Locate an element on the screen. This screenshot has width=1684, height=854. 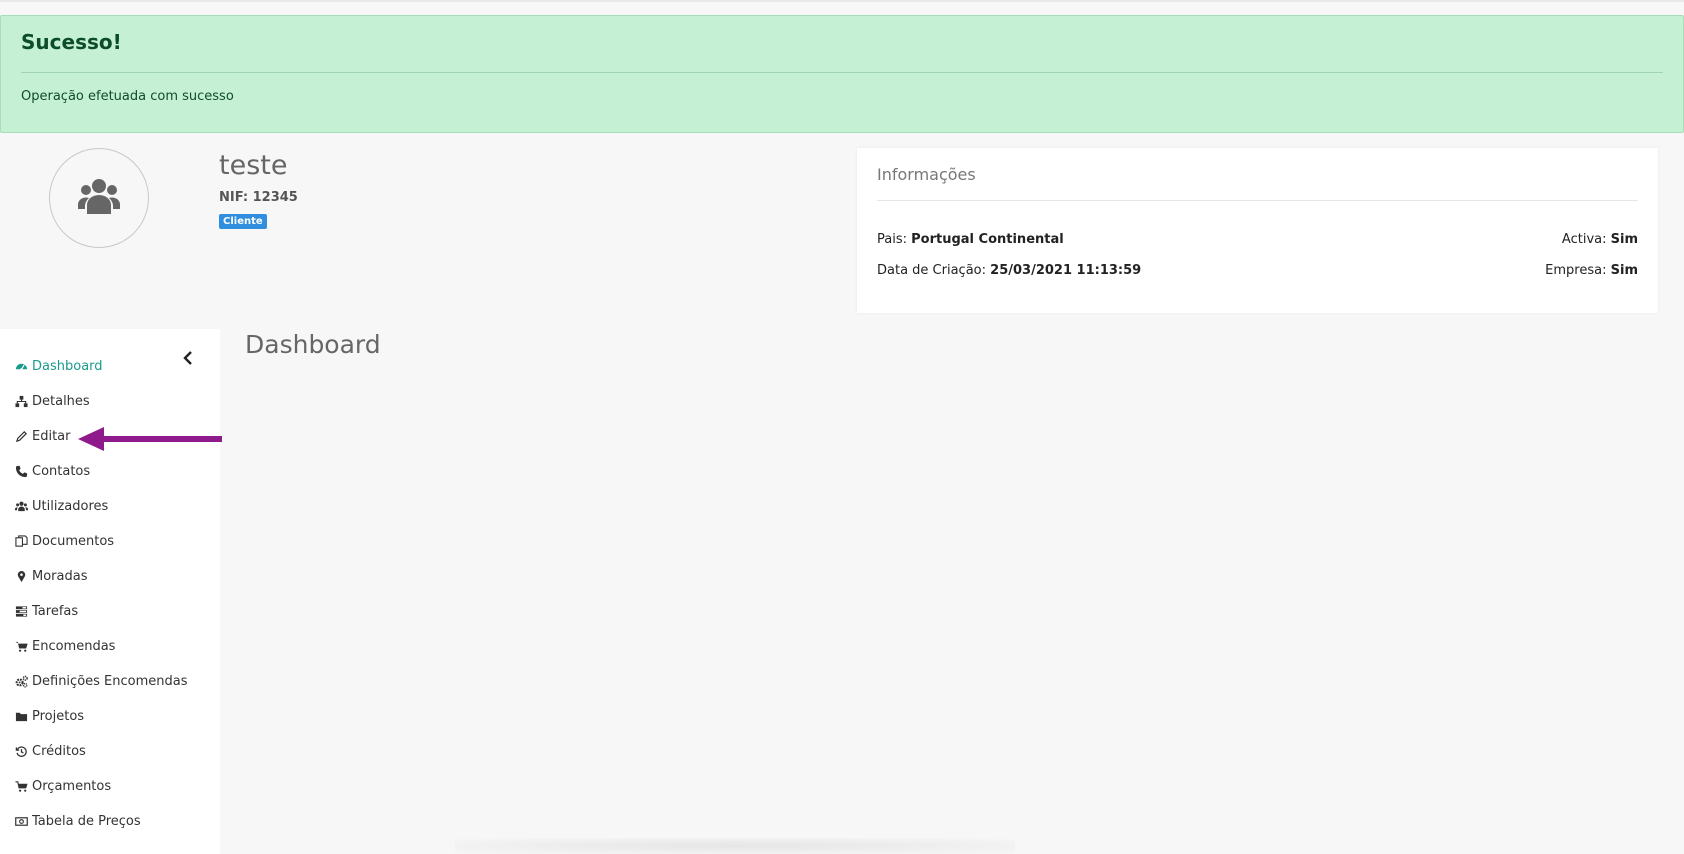
info-country: Pais: Portugal Continental is located at coordinates (970, 239).